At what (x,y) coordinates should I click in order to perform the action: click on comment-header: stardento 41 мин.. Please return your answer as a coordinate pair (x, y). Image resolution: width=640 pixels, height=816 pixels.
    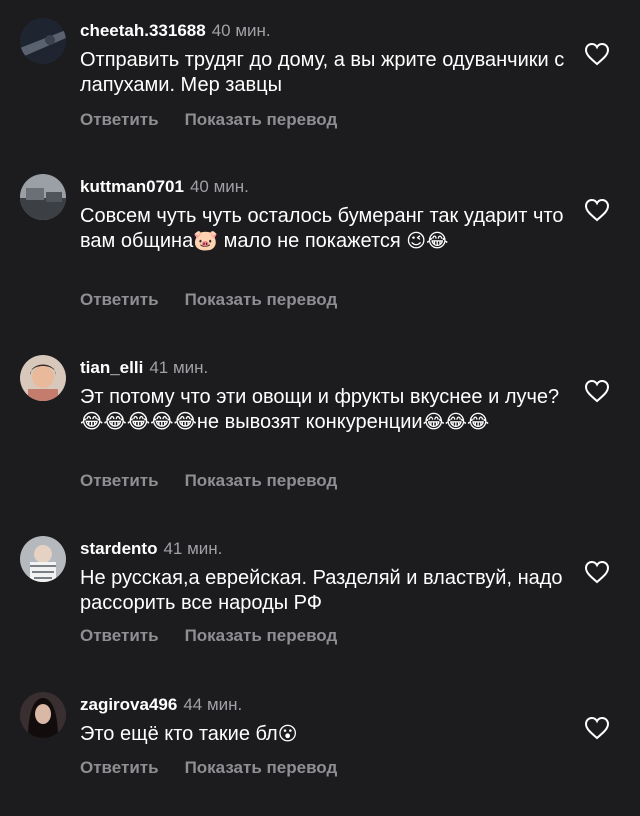
    Looking at the image, I should click on (151, 549).